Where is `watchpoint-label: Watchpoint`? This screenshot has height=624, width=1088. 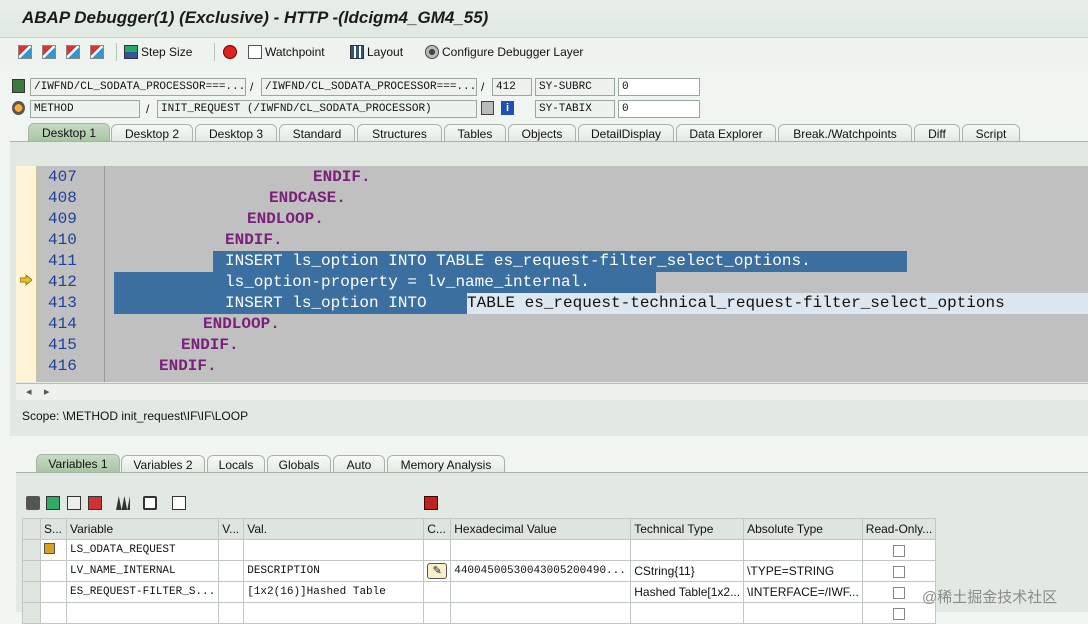
watchpoint-label: Watchpoint is located at coordinates (295, 52).